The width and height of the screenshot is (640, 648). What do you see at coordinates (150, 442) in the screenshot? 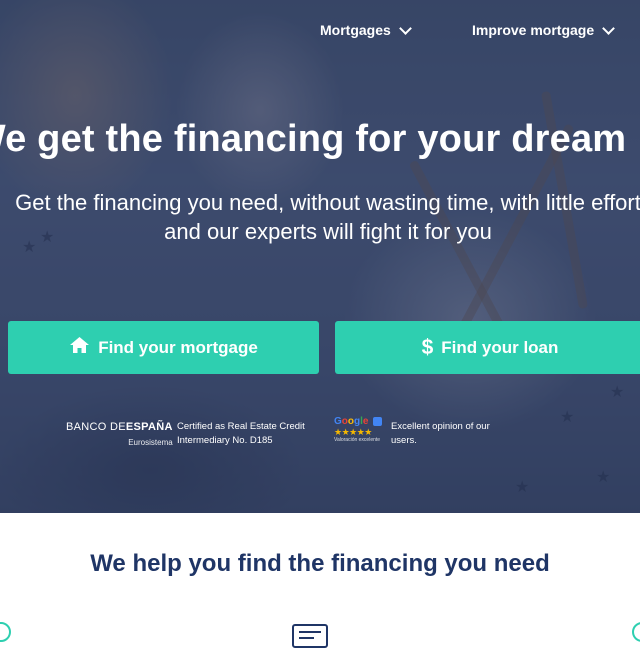
I see `bde-brand-sub: Eurosistema` at bounding box center [150, 442].